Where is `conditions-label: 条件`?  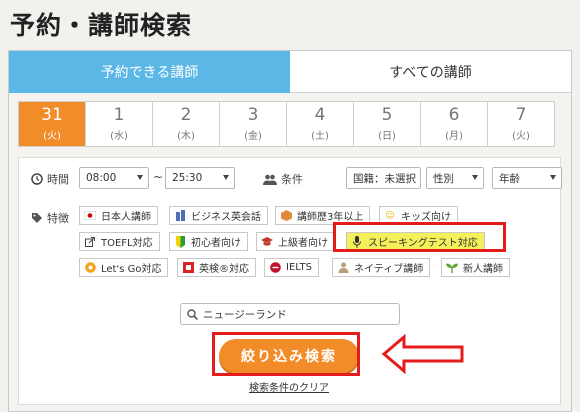 conditions-label: 条件 is located at coordinates (283, 179).